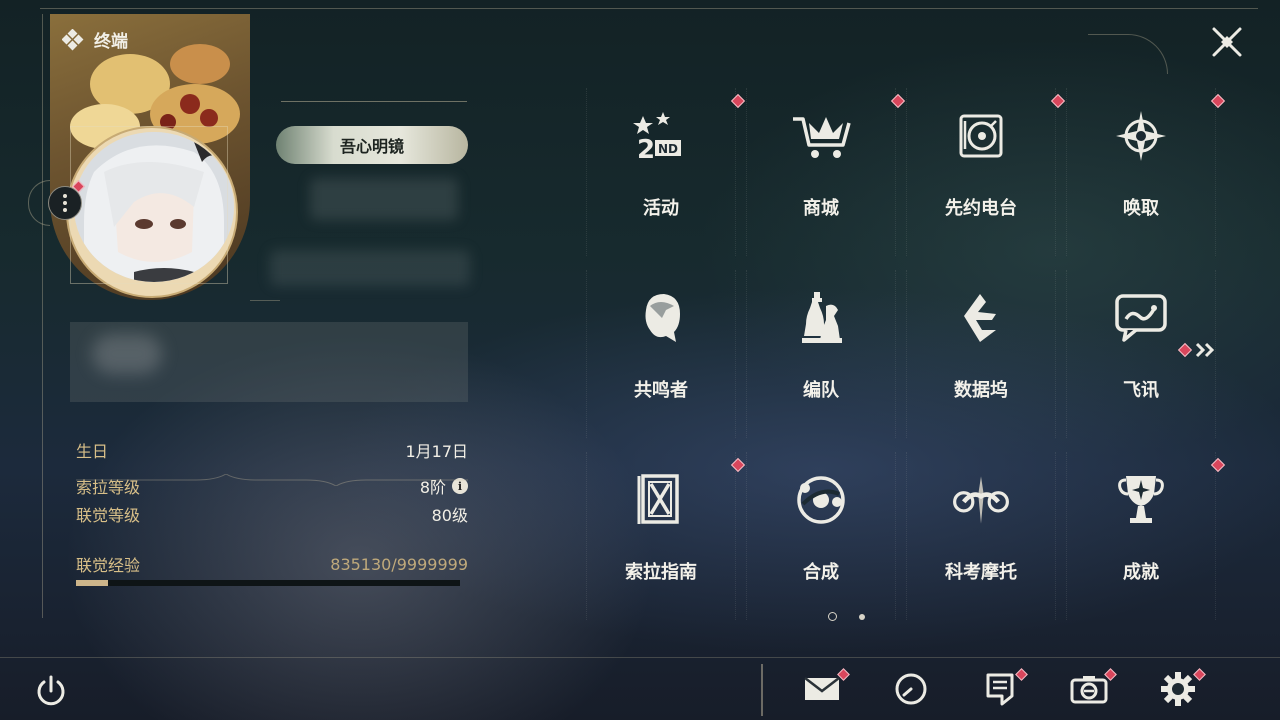  I want to click on player-id-obscured, so click(370, 268).